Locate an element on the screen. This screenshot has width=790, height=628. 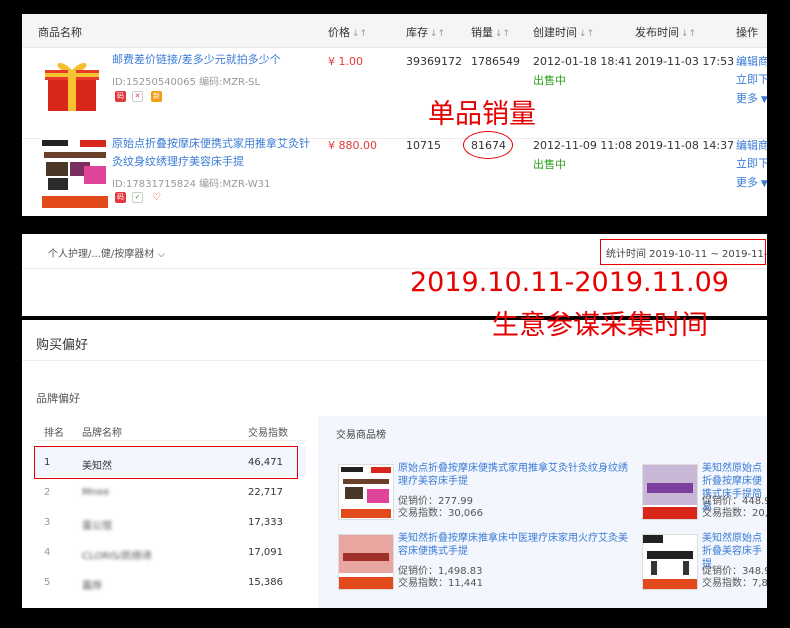
product-ranking-title: 交易商品榜 is located at coordinates (361, 435).